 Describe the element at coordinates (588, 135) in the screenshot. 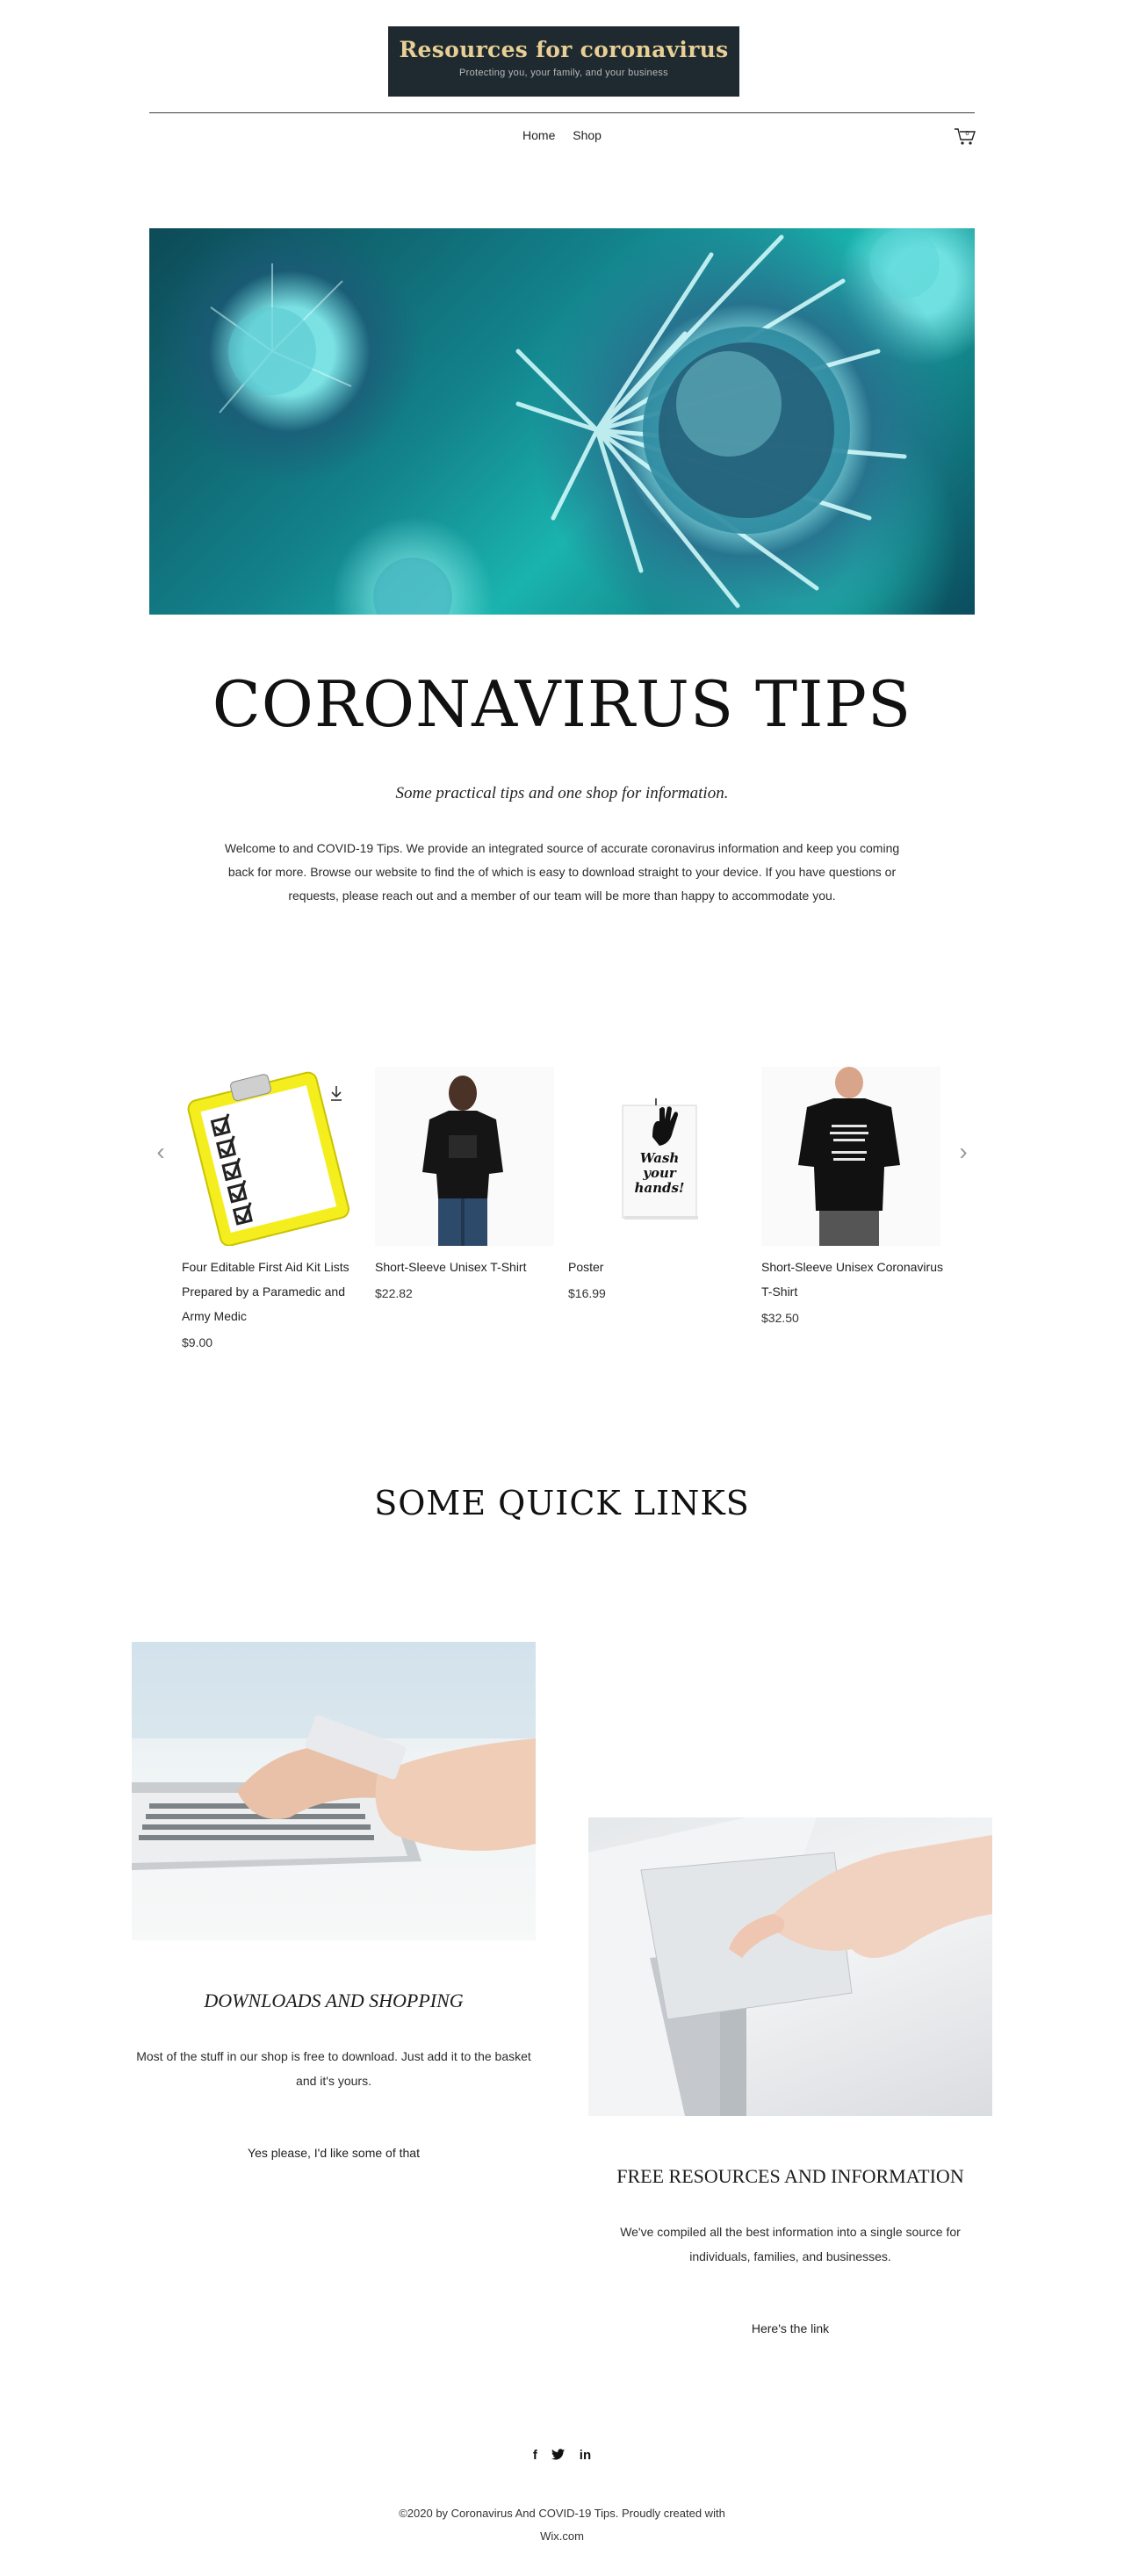

I see `nav-item-shop: Shop` at that location.